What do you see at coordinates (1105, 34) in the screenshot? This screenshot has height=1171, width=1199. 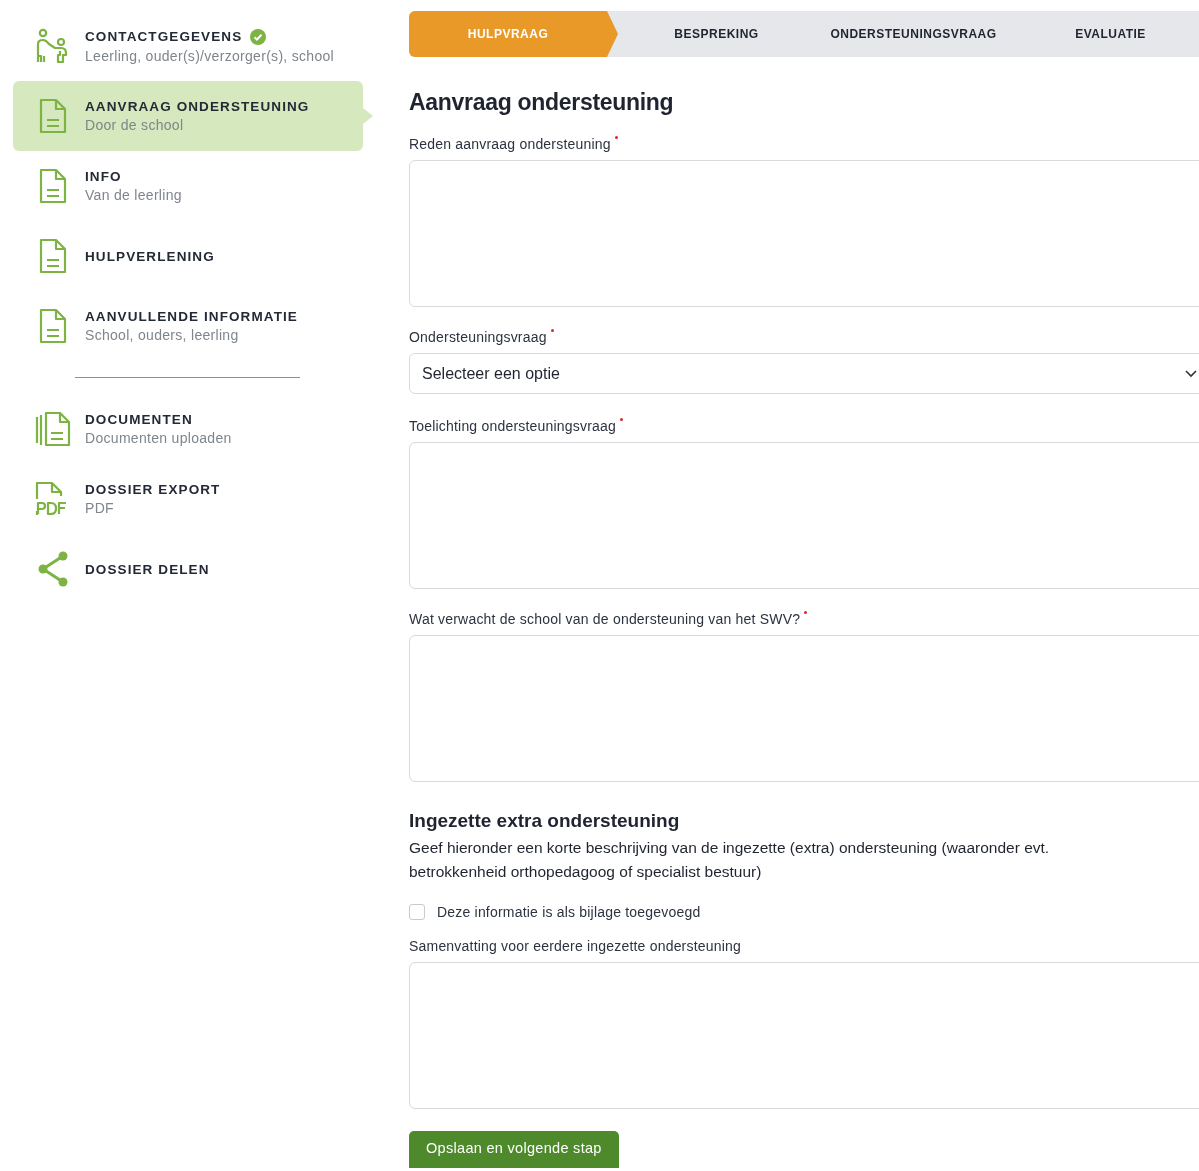 I see `step-tab: EVALUATIE` at bounding box center [1105, 34].